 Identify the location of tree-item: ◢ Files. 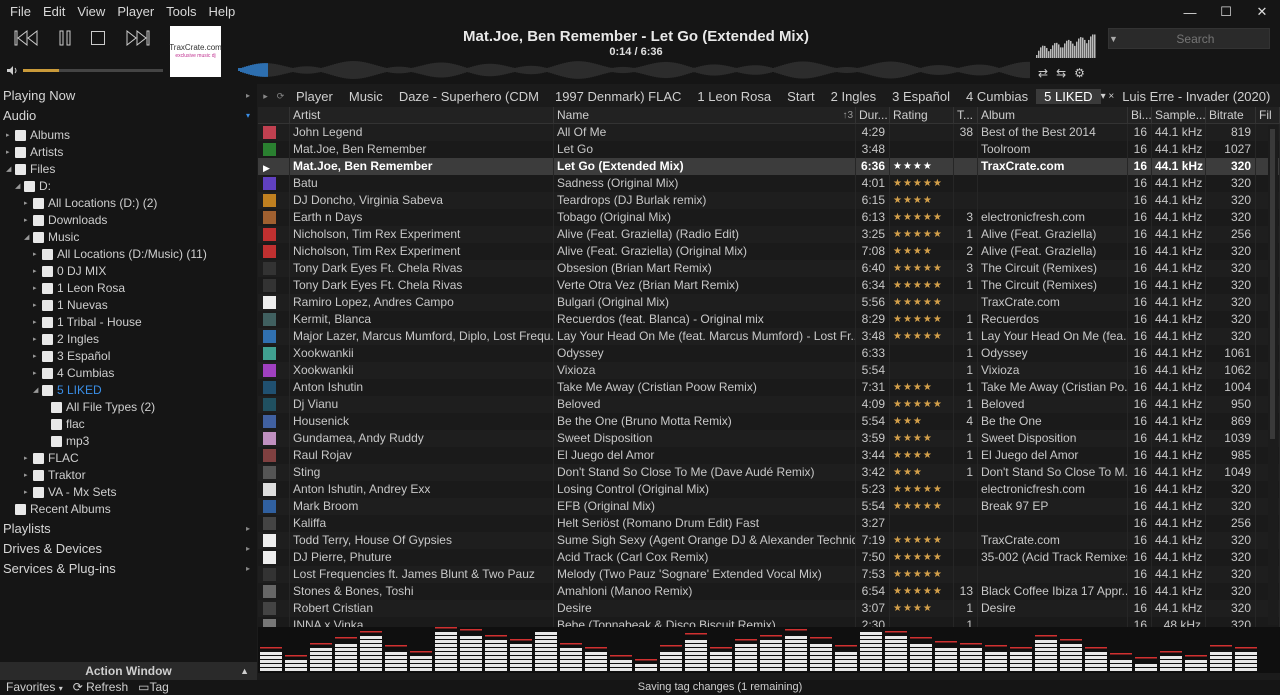
(30, 169).